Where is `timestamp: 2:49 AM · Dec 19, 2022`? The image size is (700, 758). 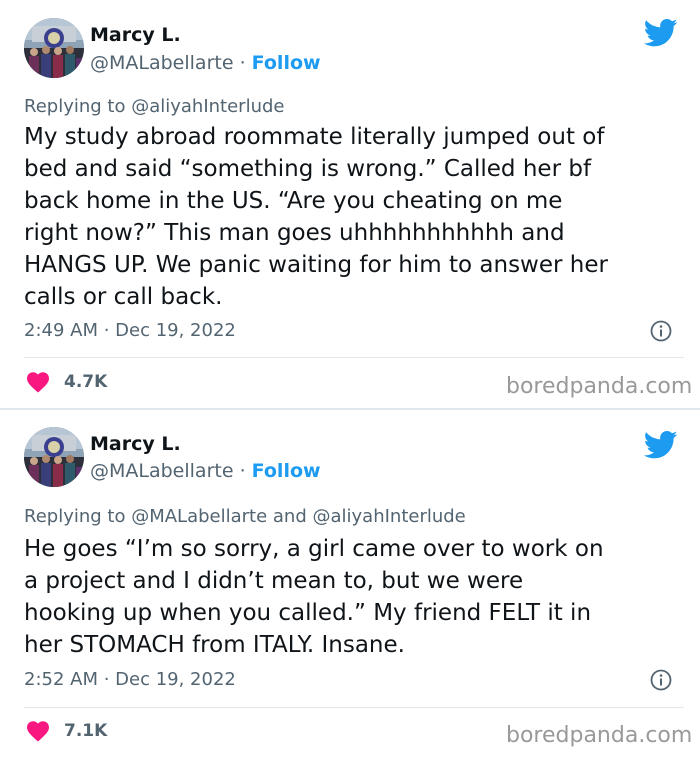
timestamp: 2:49 AM · Dec 19, 2022 is located at coordinates (130, 330).